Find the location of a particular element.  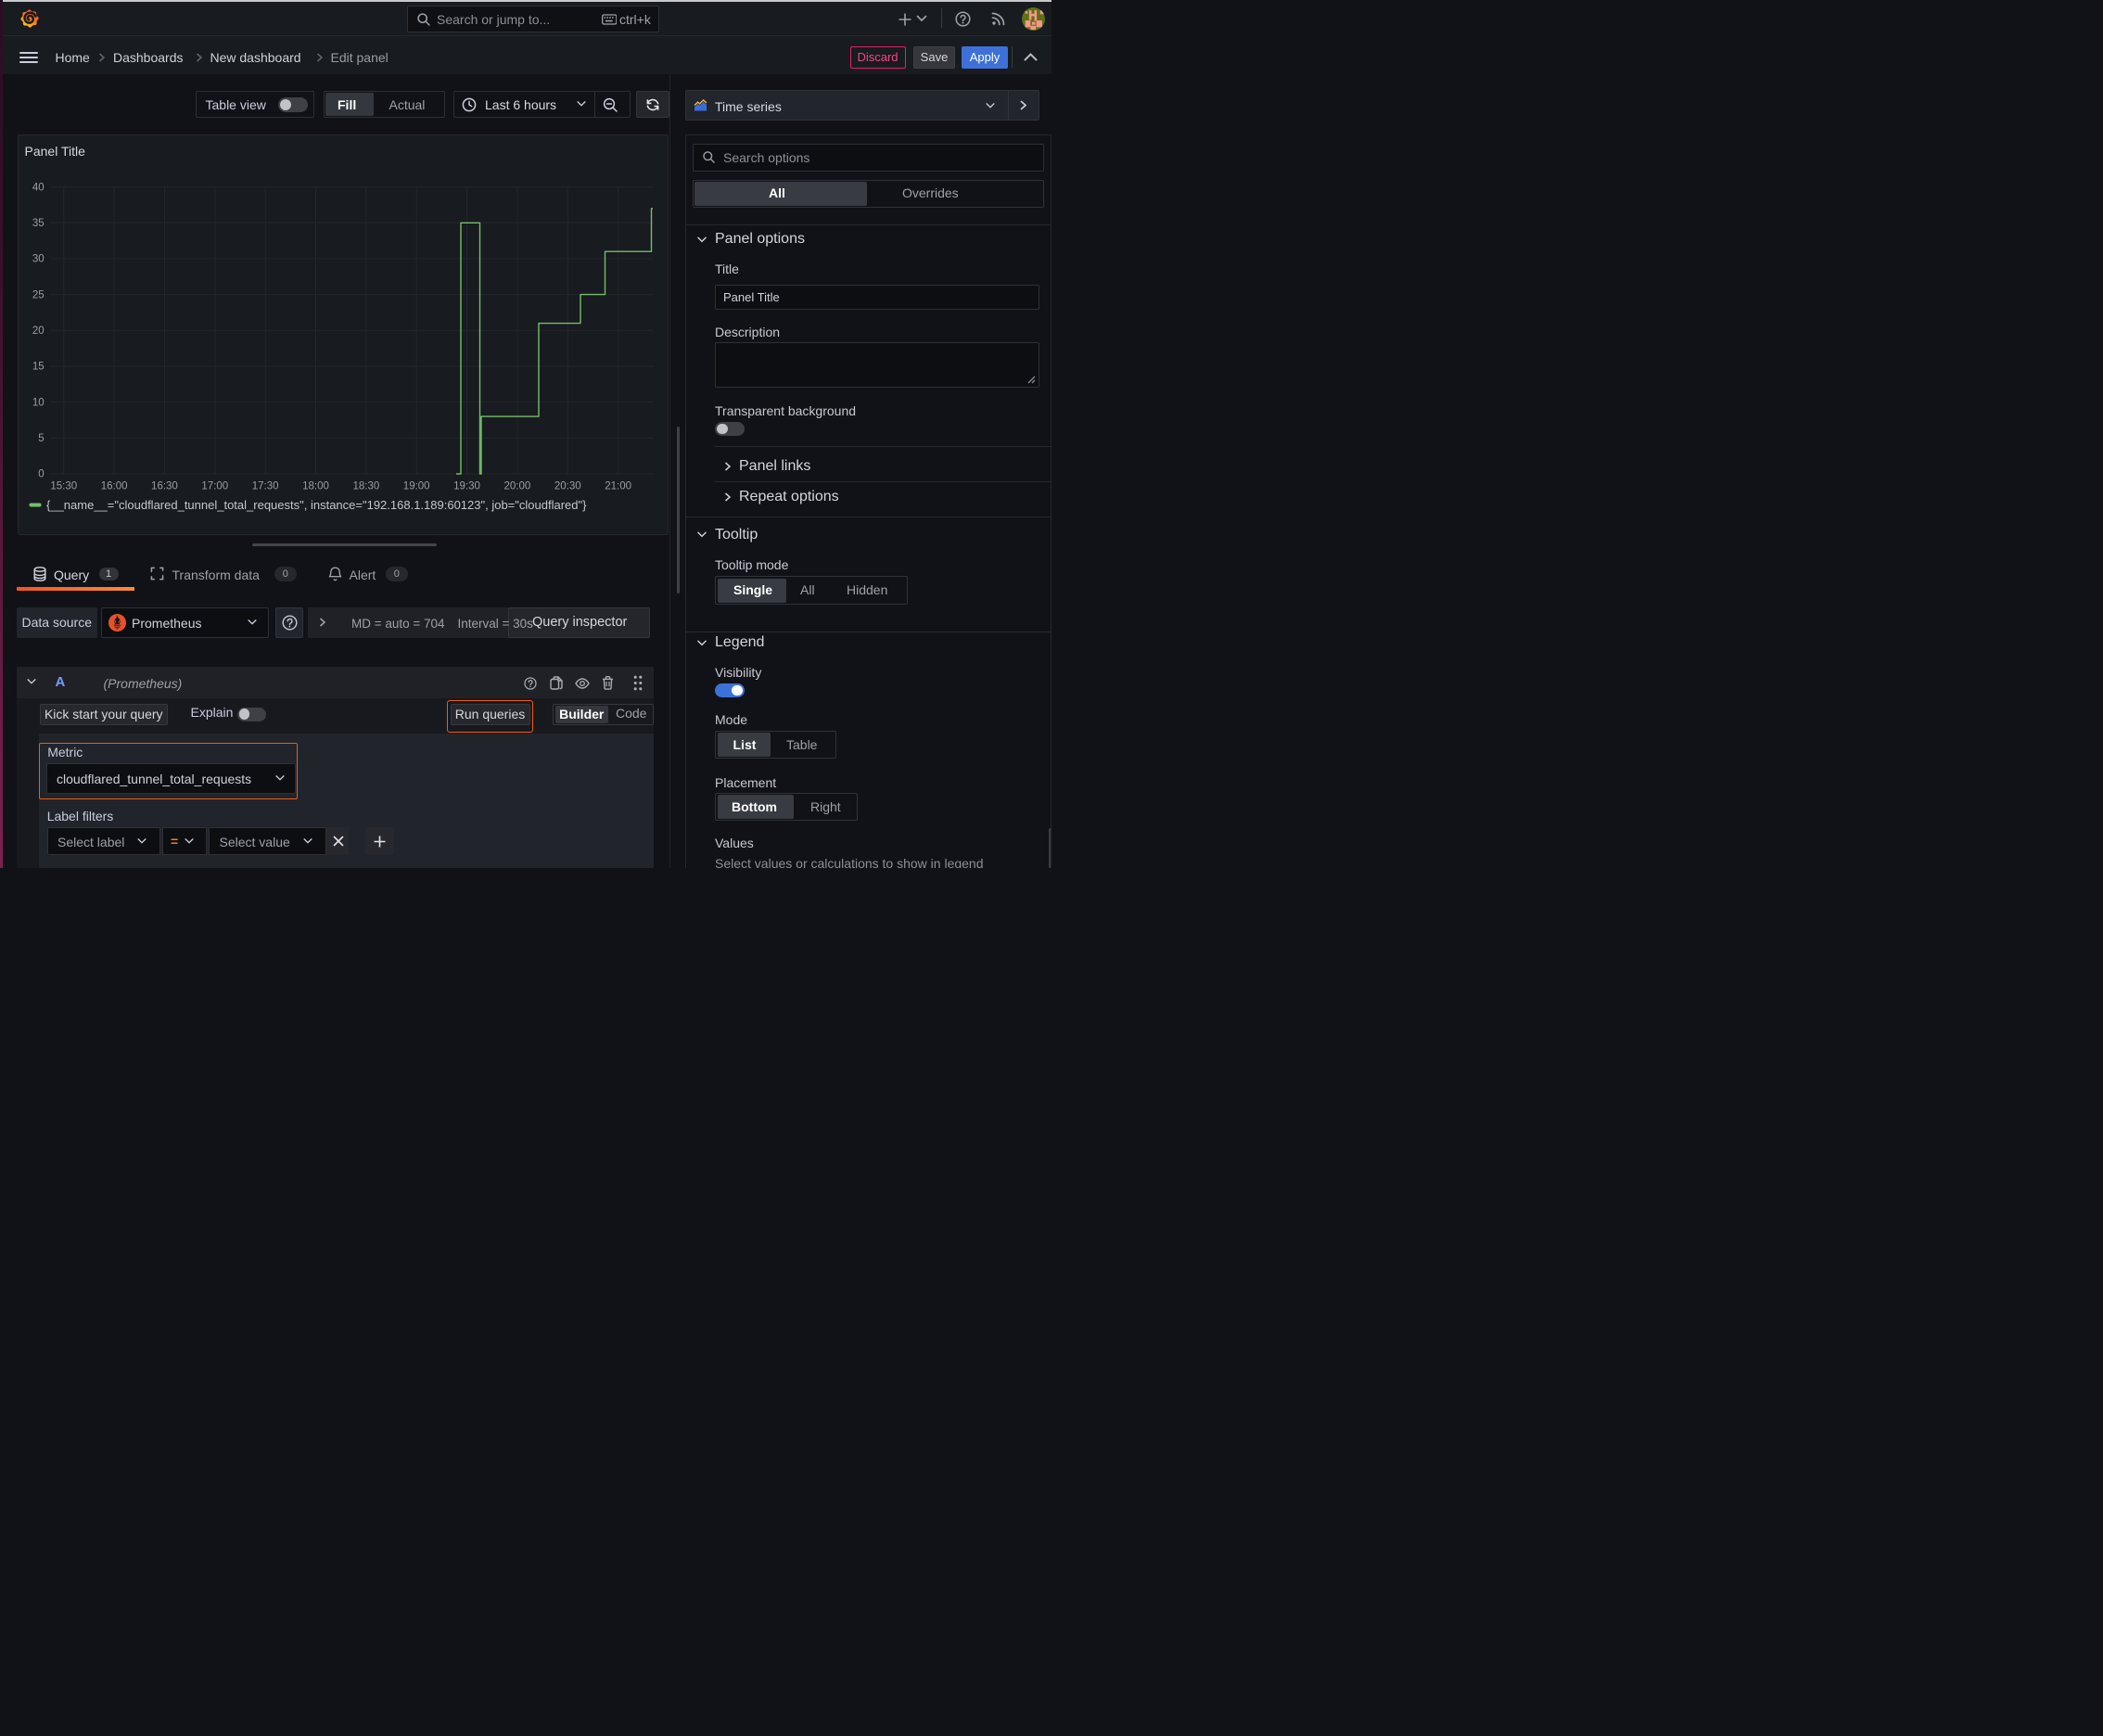

svg-text: 15 is located at coordinates (38, 368).